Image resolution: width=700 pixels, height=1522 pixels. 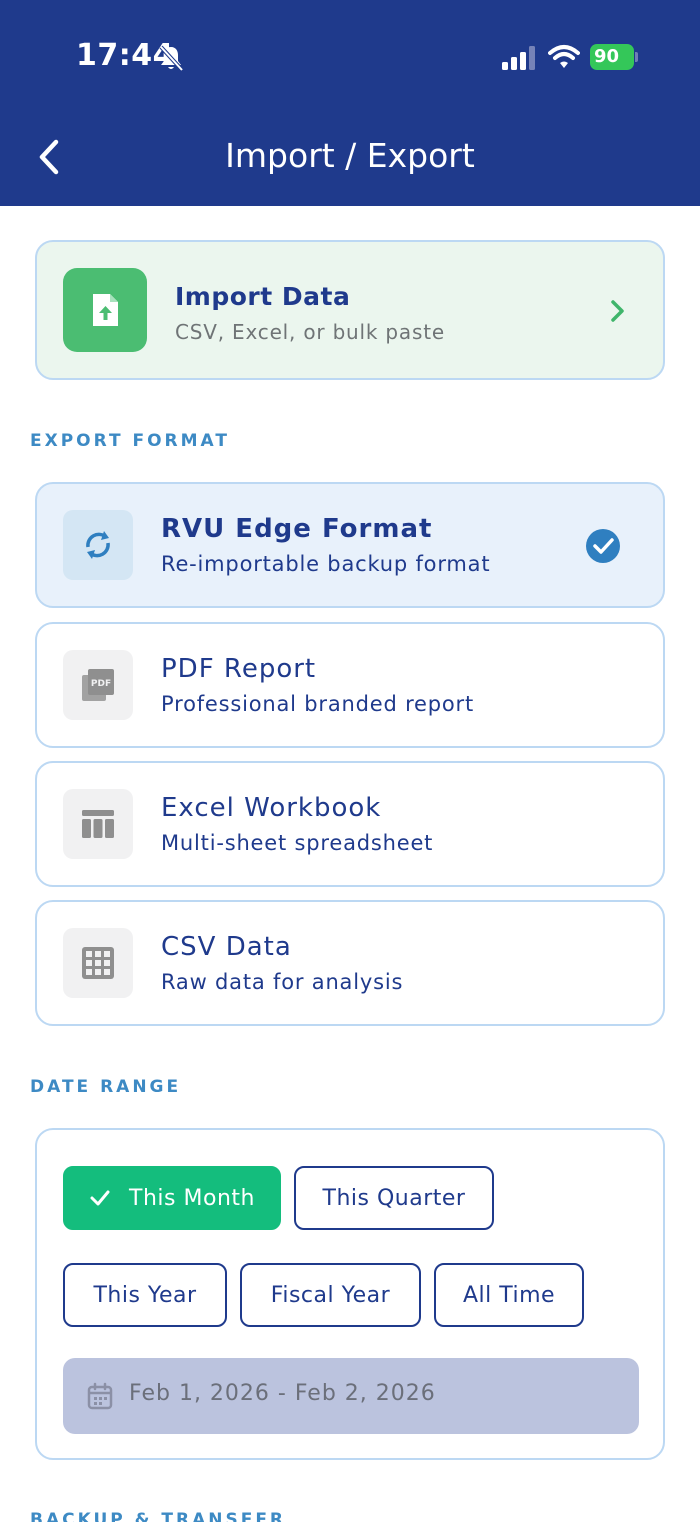 I want to click on chip-all-time: All Time, so click(x=509, y=1295).